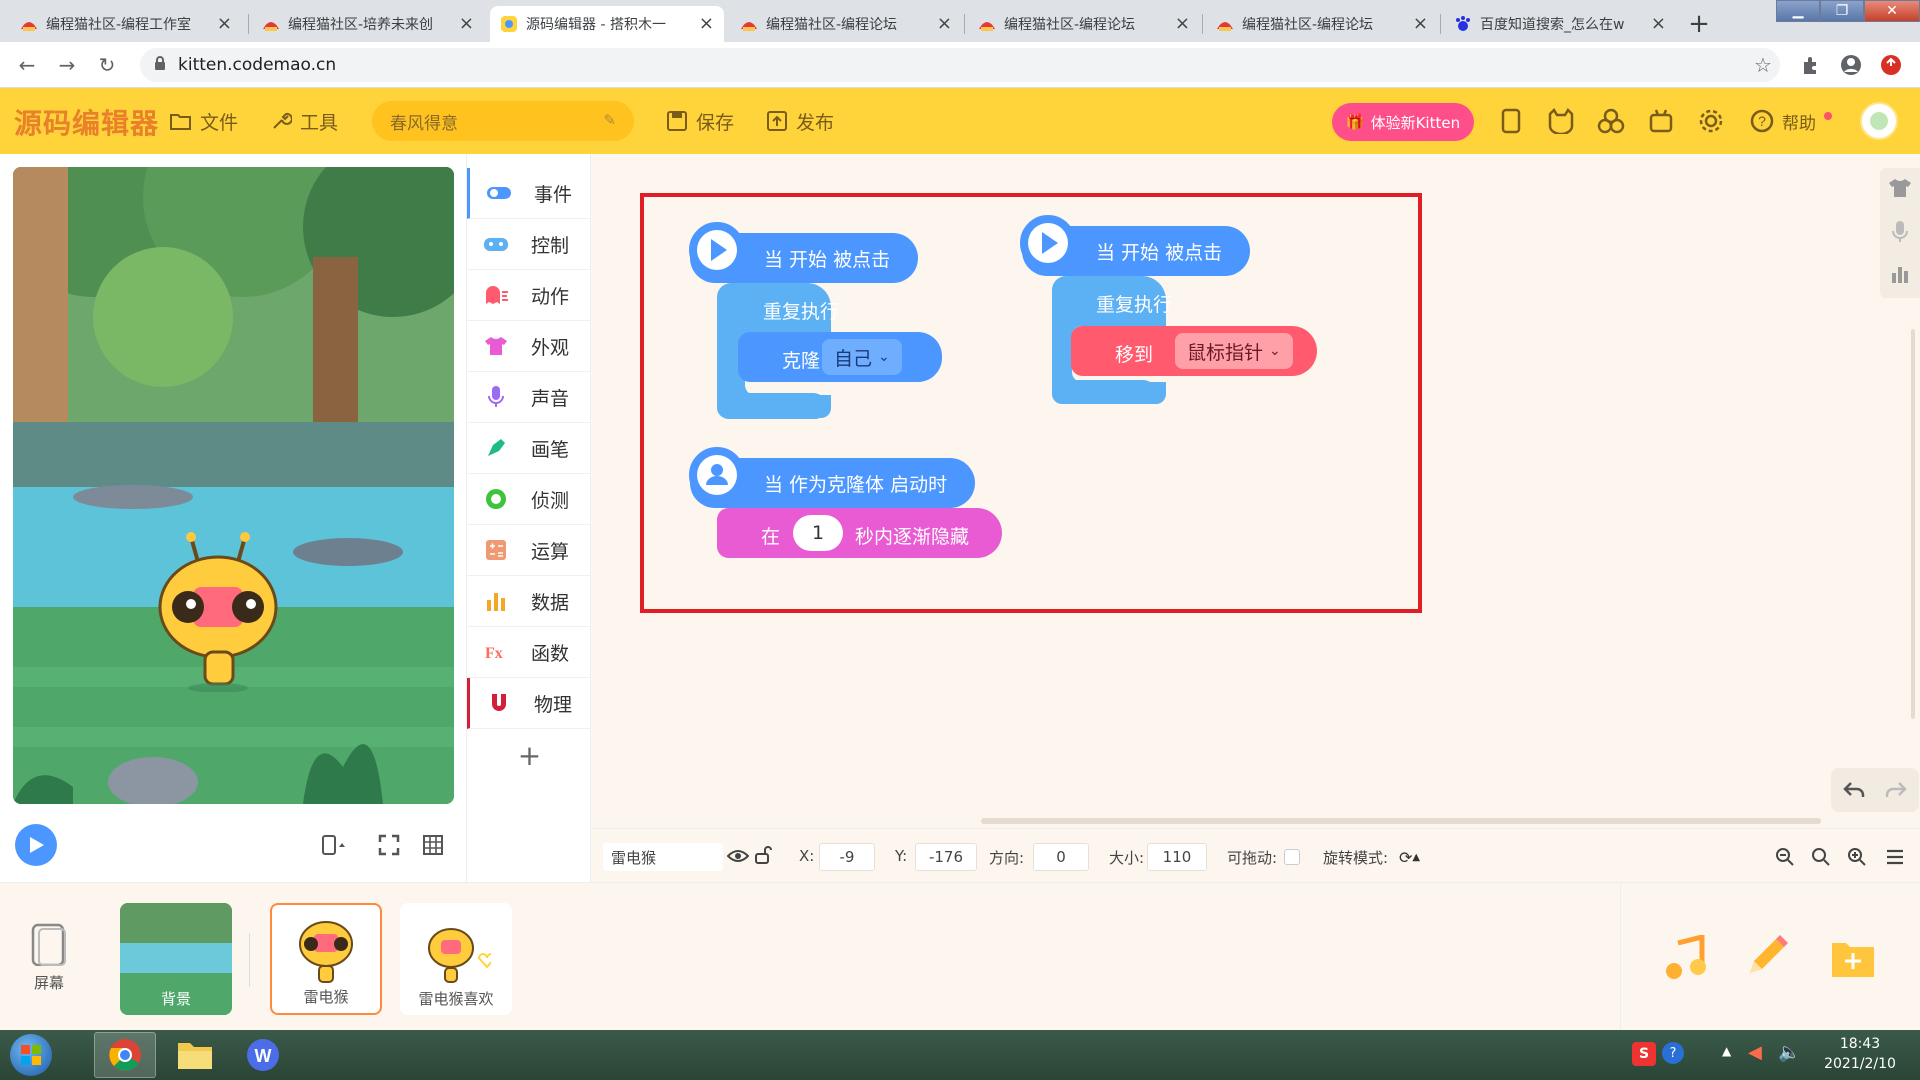 The width and height of the screenshot is (1920, 1080). Describe the element at coordinates (529, 652) in the screenshot. I see `category-functions: Fx 函数` at that location.